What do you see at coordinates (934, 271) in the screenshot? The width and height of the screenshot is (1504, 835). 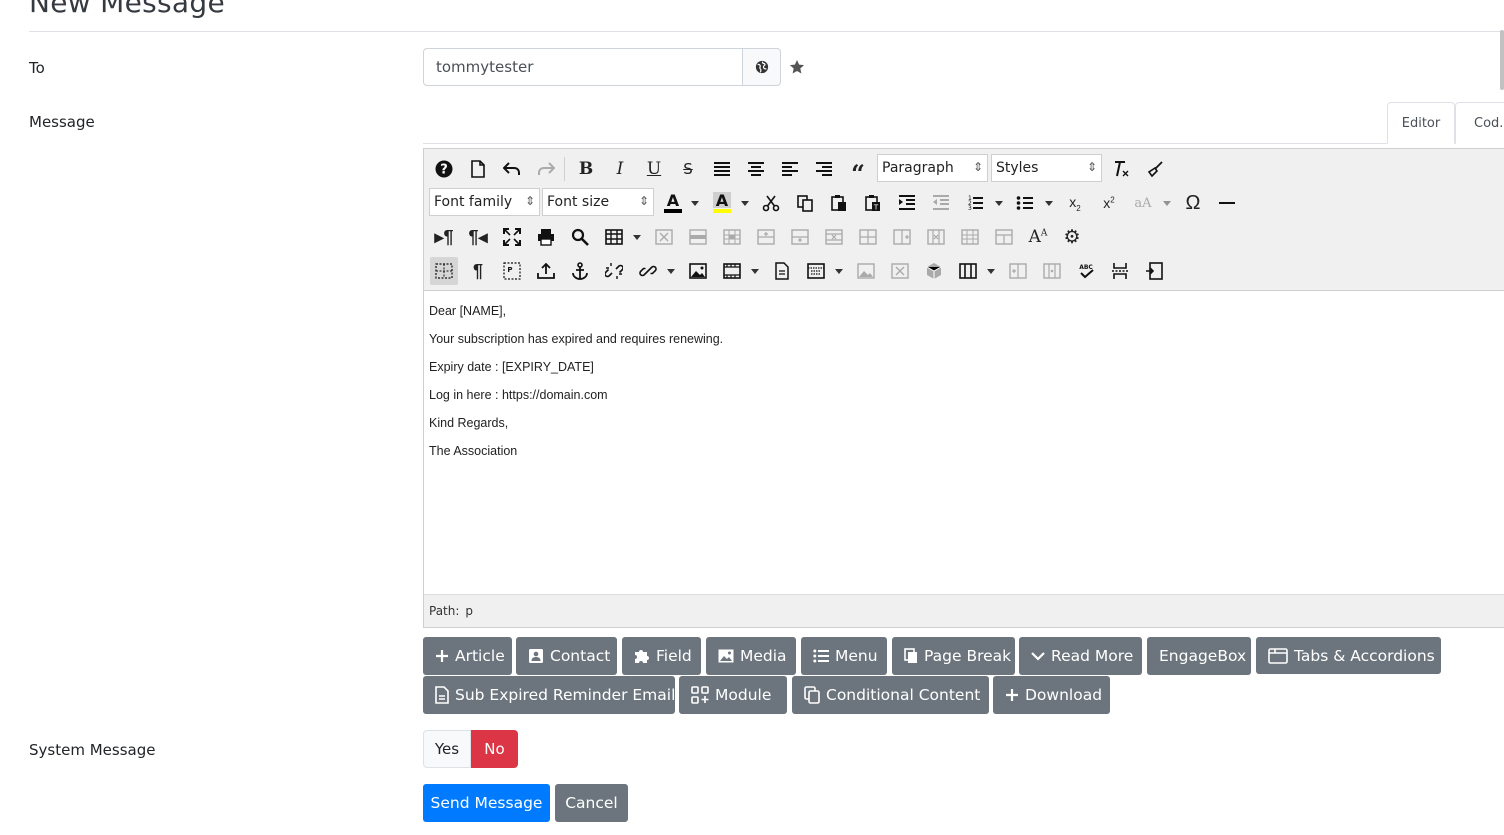 I see `object-button` at bounding box center [934, 271].